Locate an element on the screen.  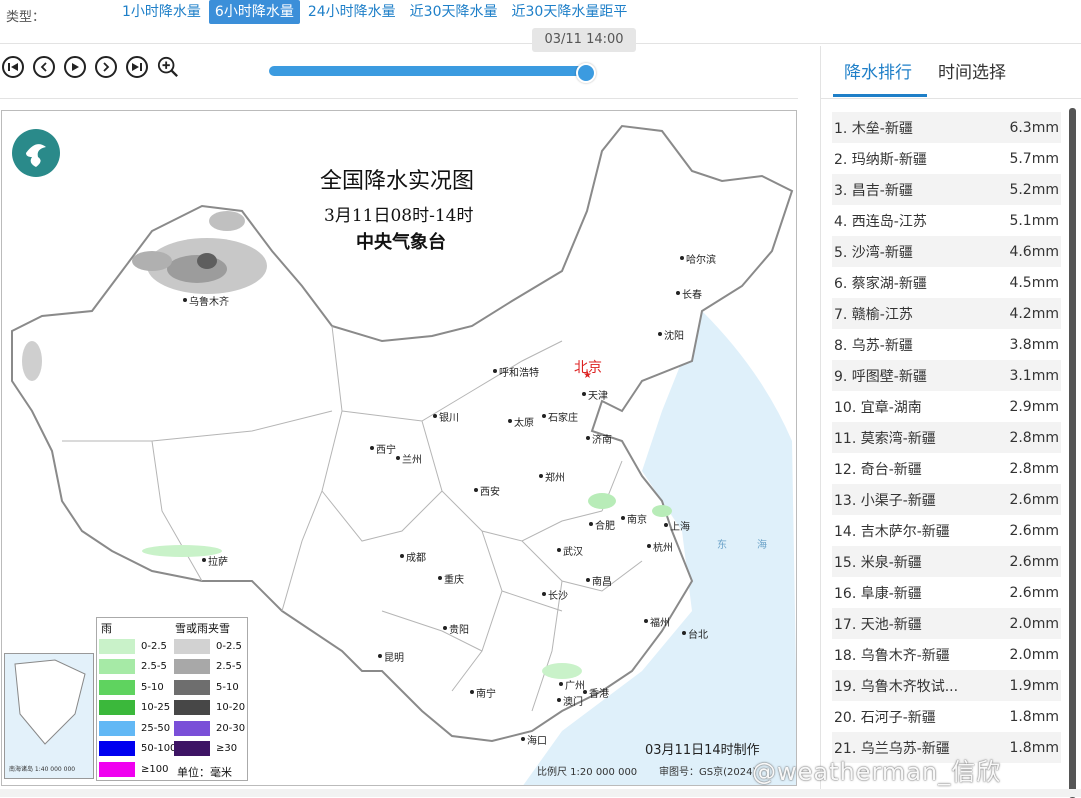
city-label: 石家庄 is located at coordinates (563, 418).